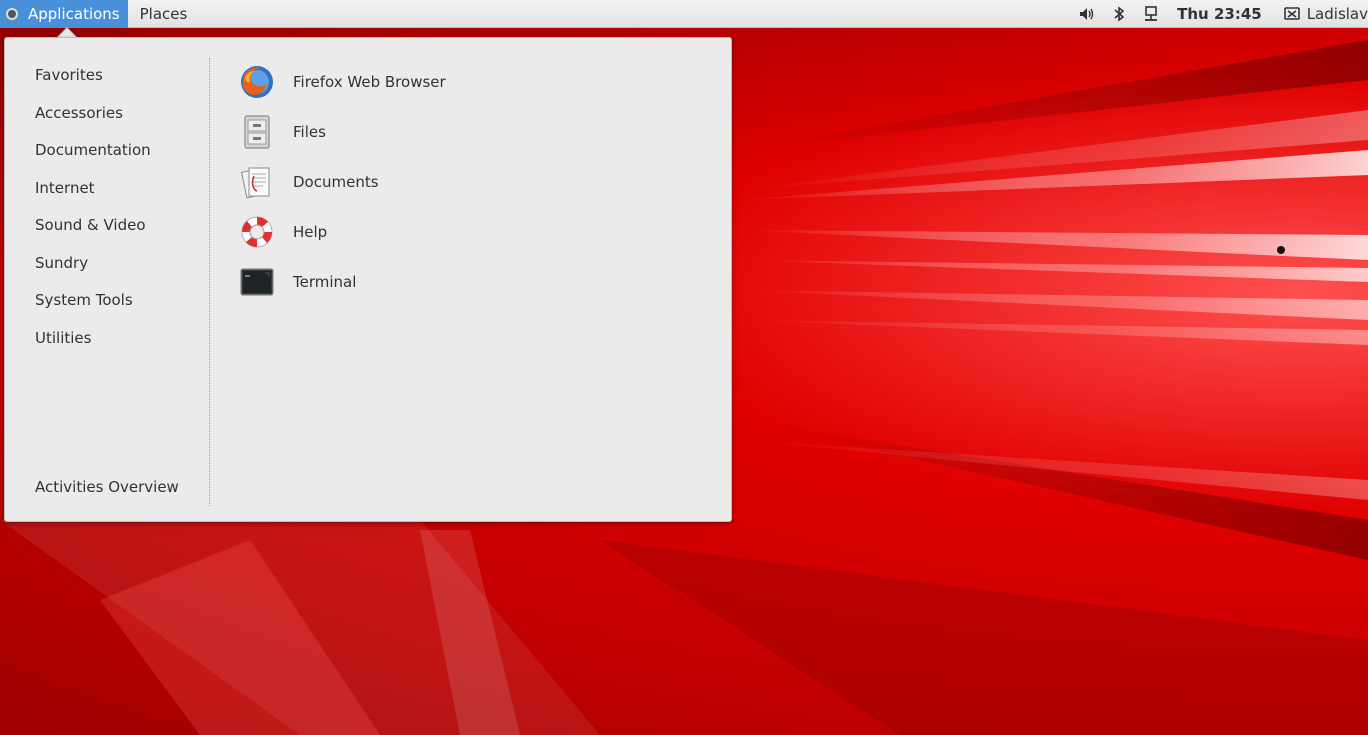 The width and height of the screenshot is (1368, 735). What do you see at coordinates (469, 182) in the screenshot?
I see `app-documents: Documents` at bounding box center [469, 182].